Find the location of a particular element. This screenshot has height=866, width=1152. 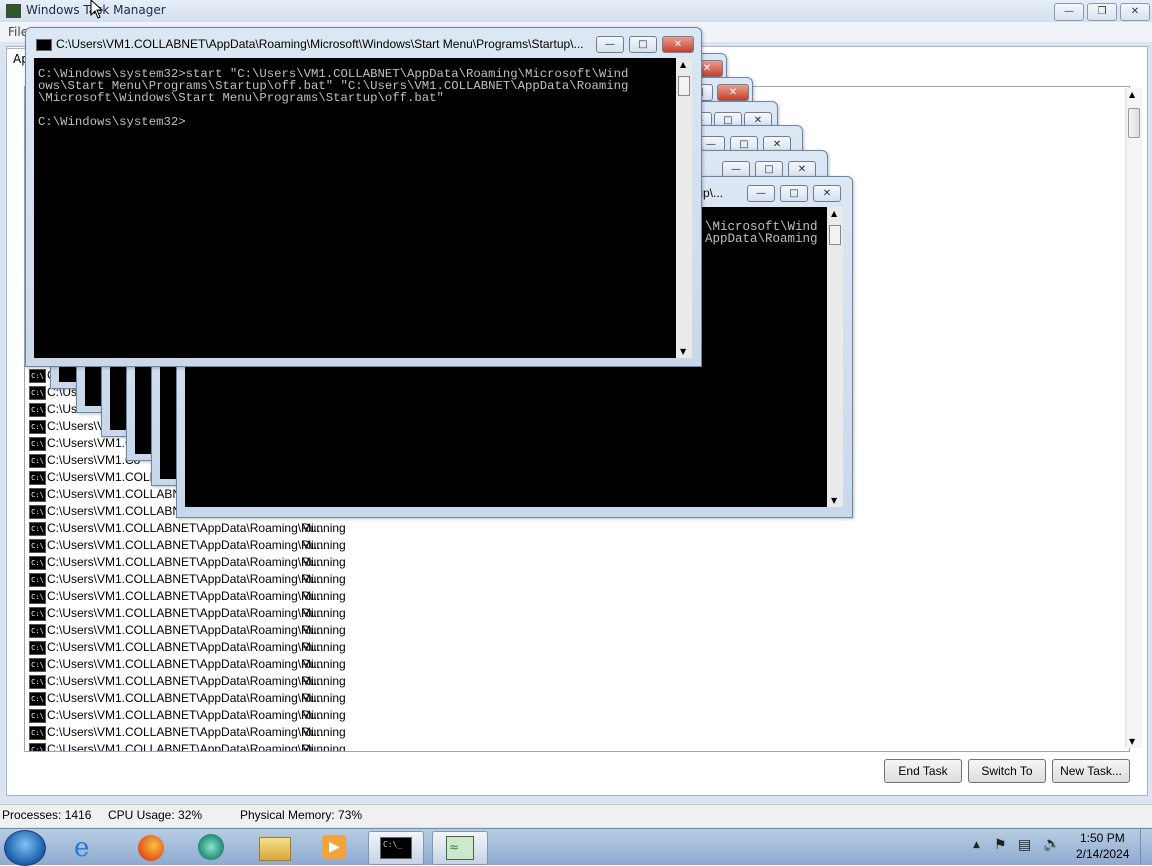

action-center-flag-icon: ⚑ is located at coordinates (1000, 845).